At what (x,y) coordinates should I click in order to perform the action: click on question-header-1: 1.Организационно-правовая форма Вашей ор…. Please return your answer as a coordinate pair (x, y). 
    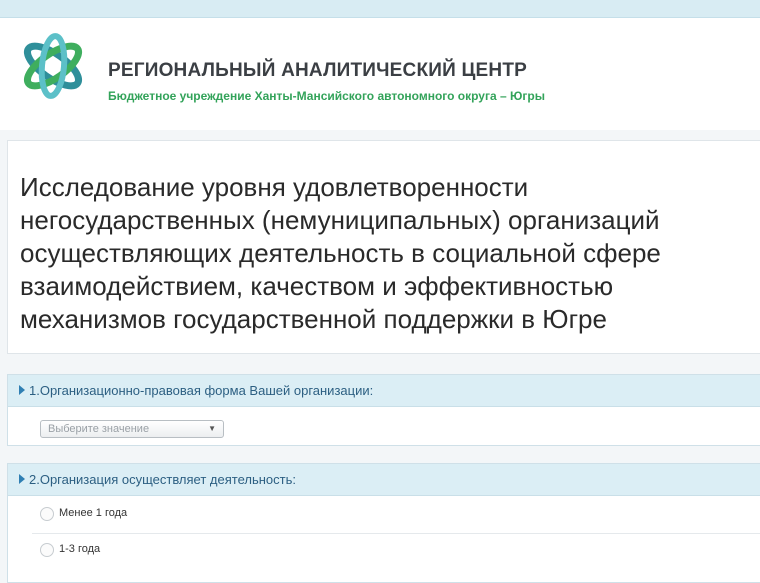
    Looking at the image, I should click on (384, 391).